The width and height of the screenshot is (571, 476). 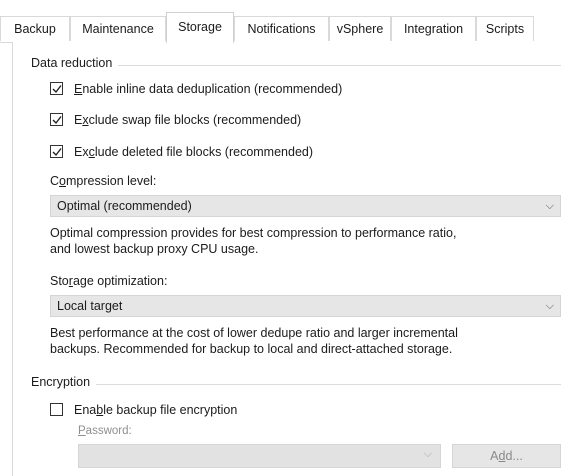 I want to click on tab-maintenance: Maintenance, so click(x=118, y=28).